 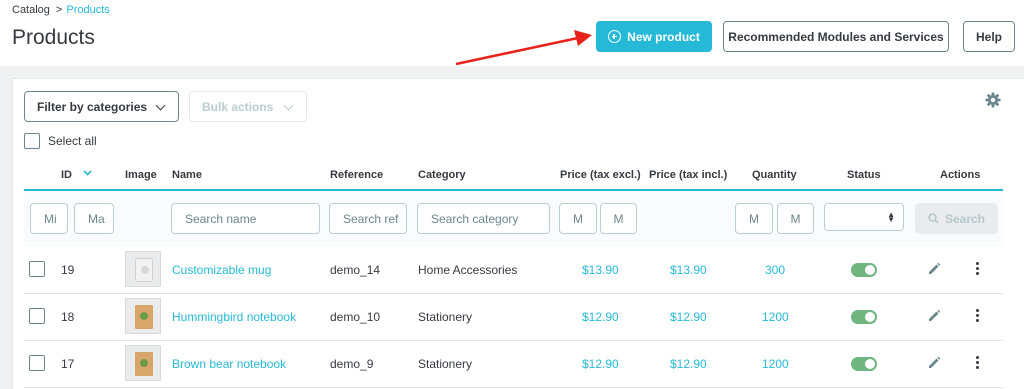 What do you see at coordinates (94, 218) in the screenshot?
I see `id-max-input: Ma` at bounding box center [94, 218].